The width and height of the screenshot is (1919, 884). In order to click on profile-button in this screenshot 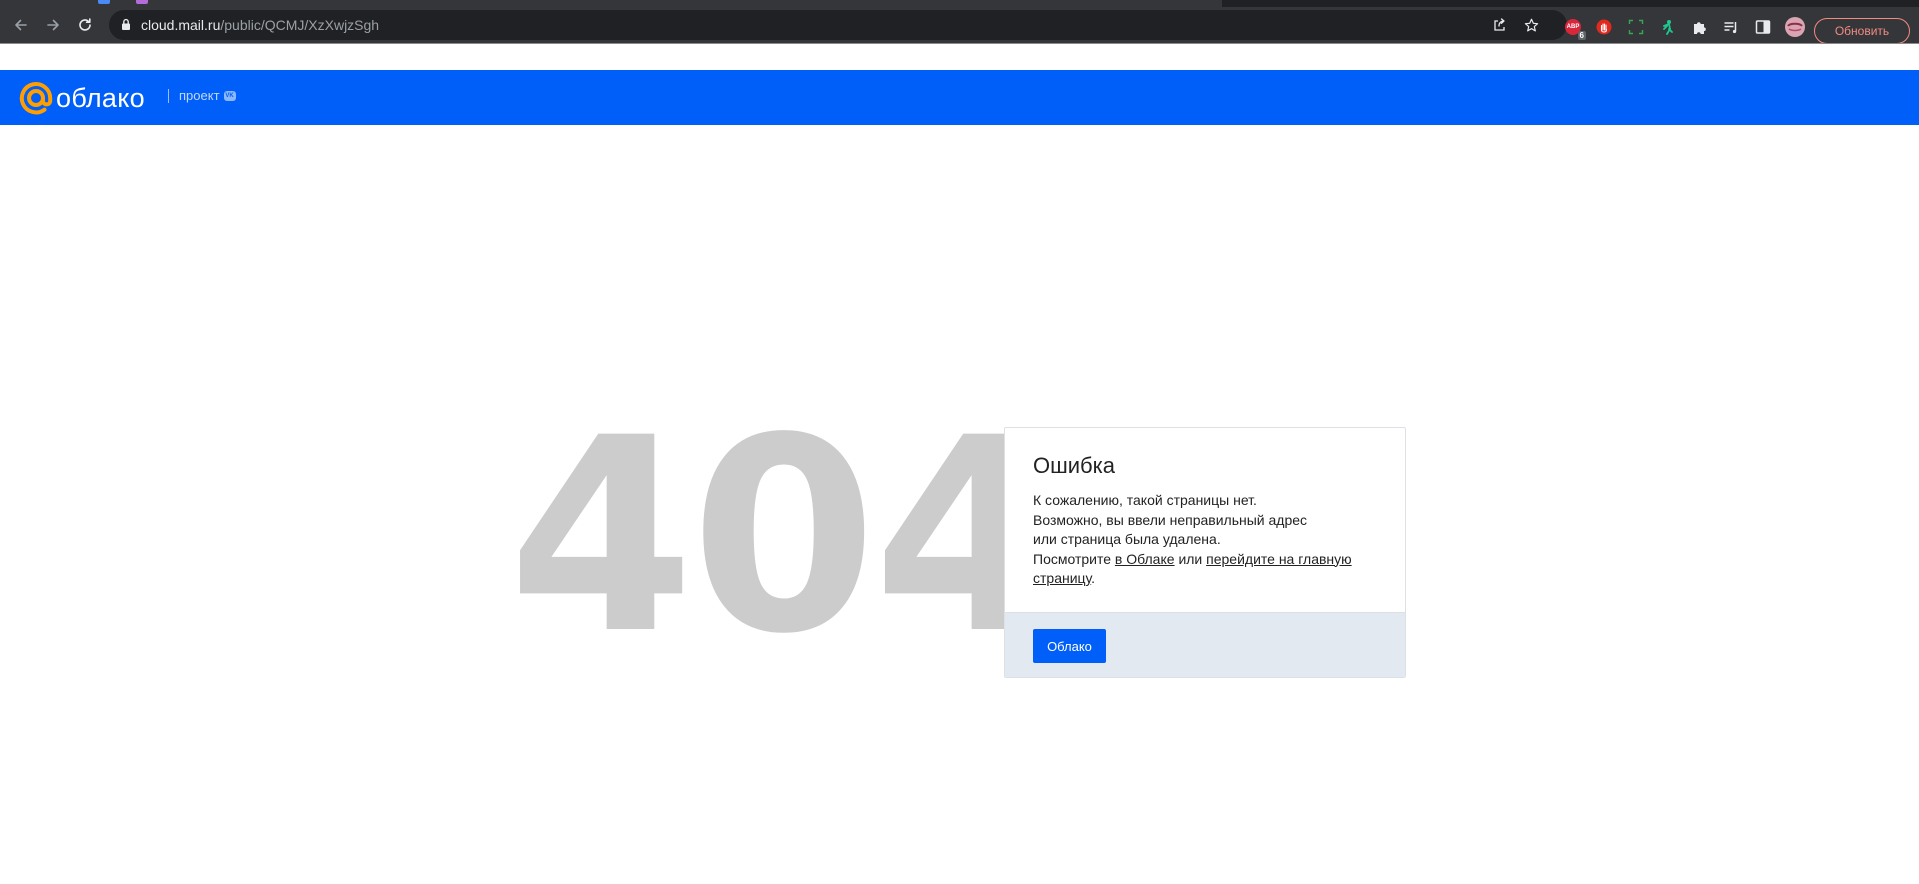, I will do `click(1795, 27)`.